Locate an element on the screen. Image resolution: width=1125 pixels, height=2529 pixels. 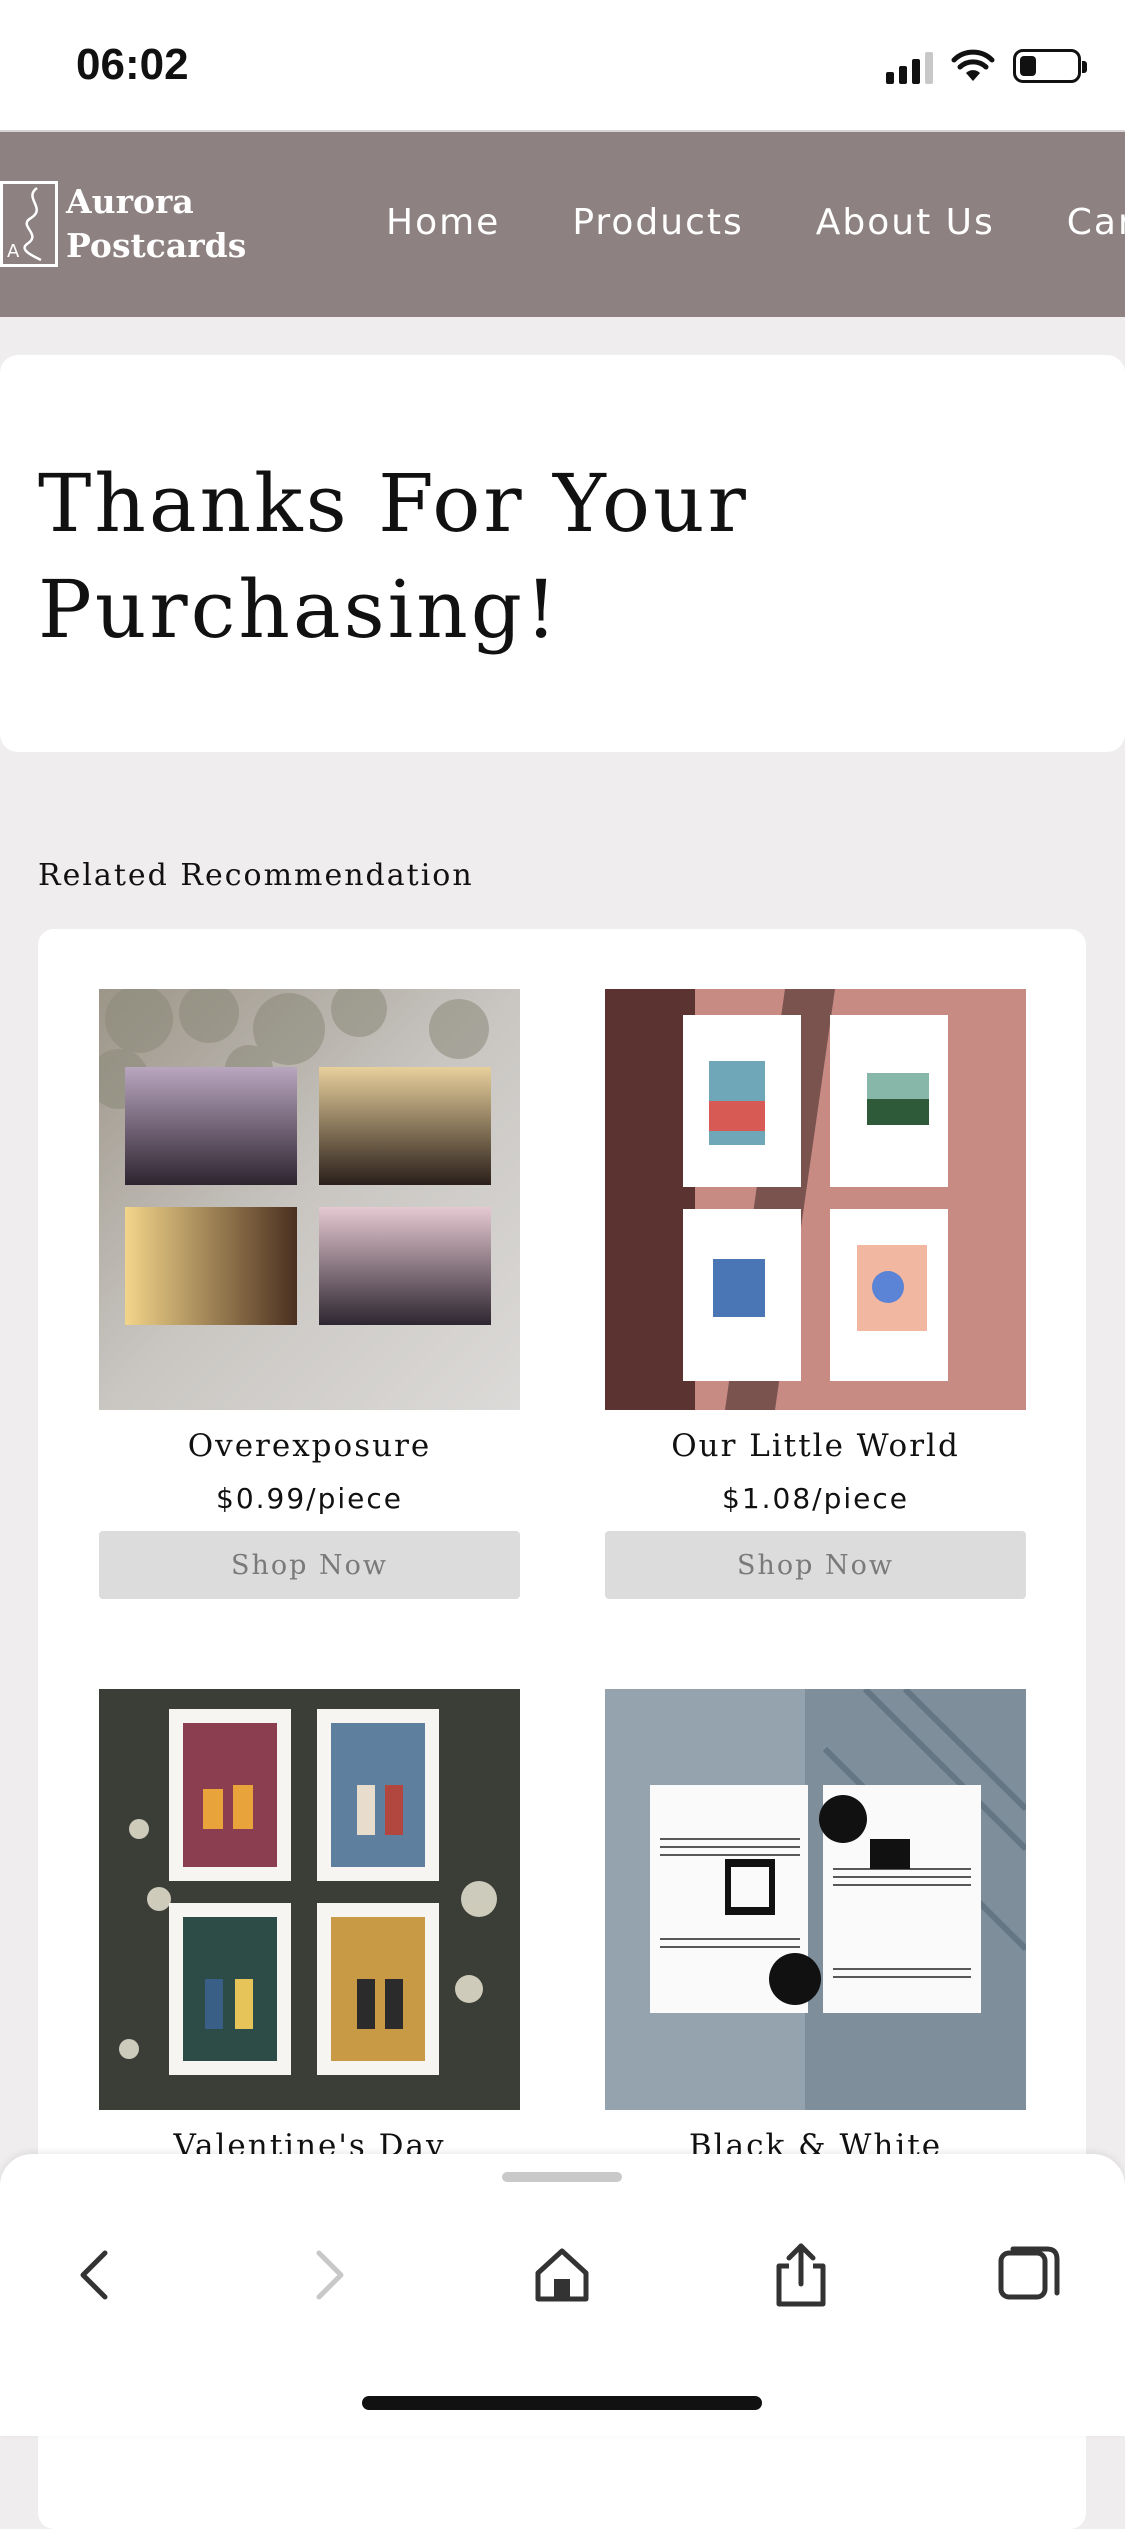
home-icon is located at coordinates (562, 2275).